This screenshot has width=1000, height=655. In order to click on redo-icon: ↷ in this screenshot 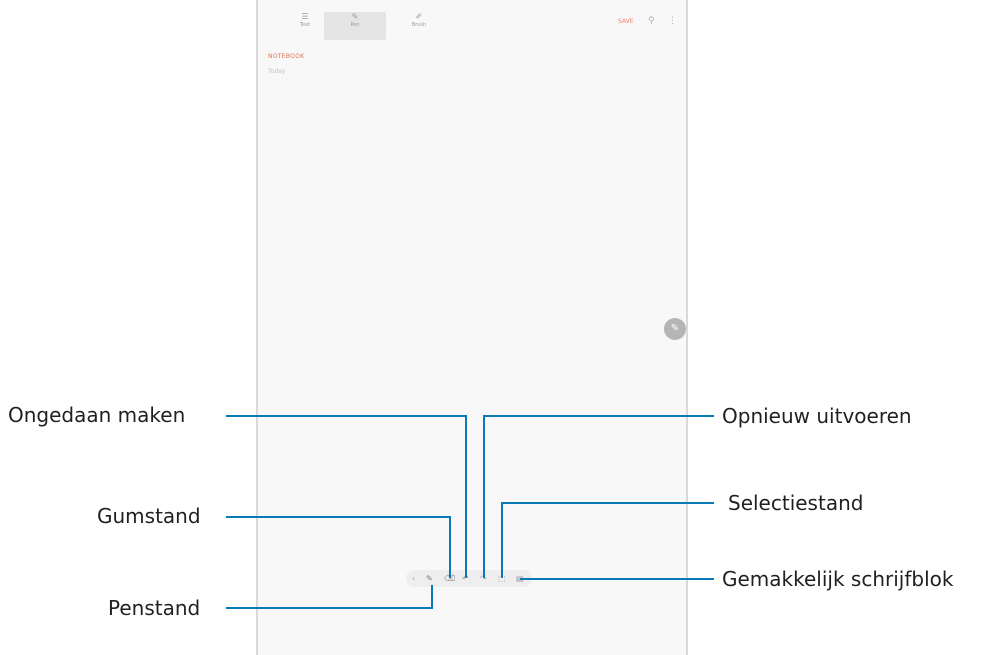, I will do `click(483, 578)`.